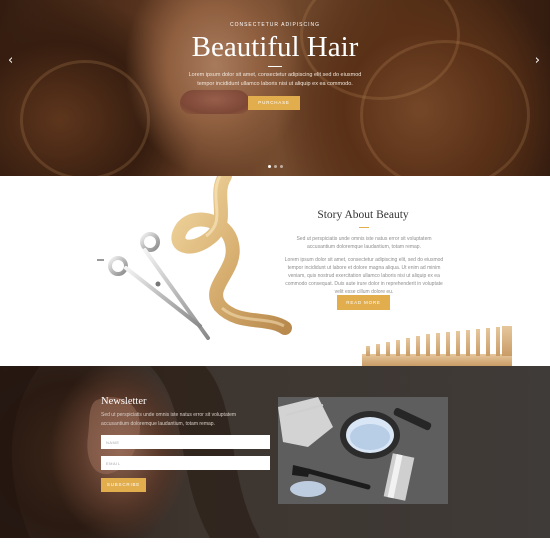 This screenshot has width=550, height=550. Describe the element at coordinates (130, 452) in the screenshot. I see `newsletter-model-backdrop` at that location.